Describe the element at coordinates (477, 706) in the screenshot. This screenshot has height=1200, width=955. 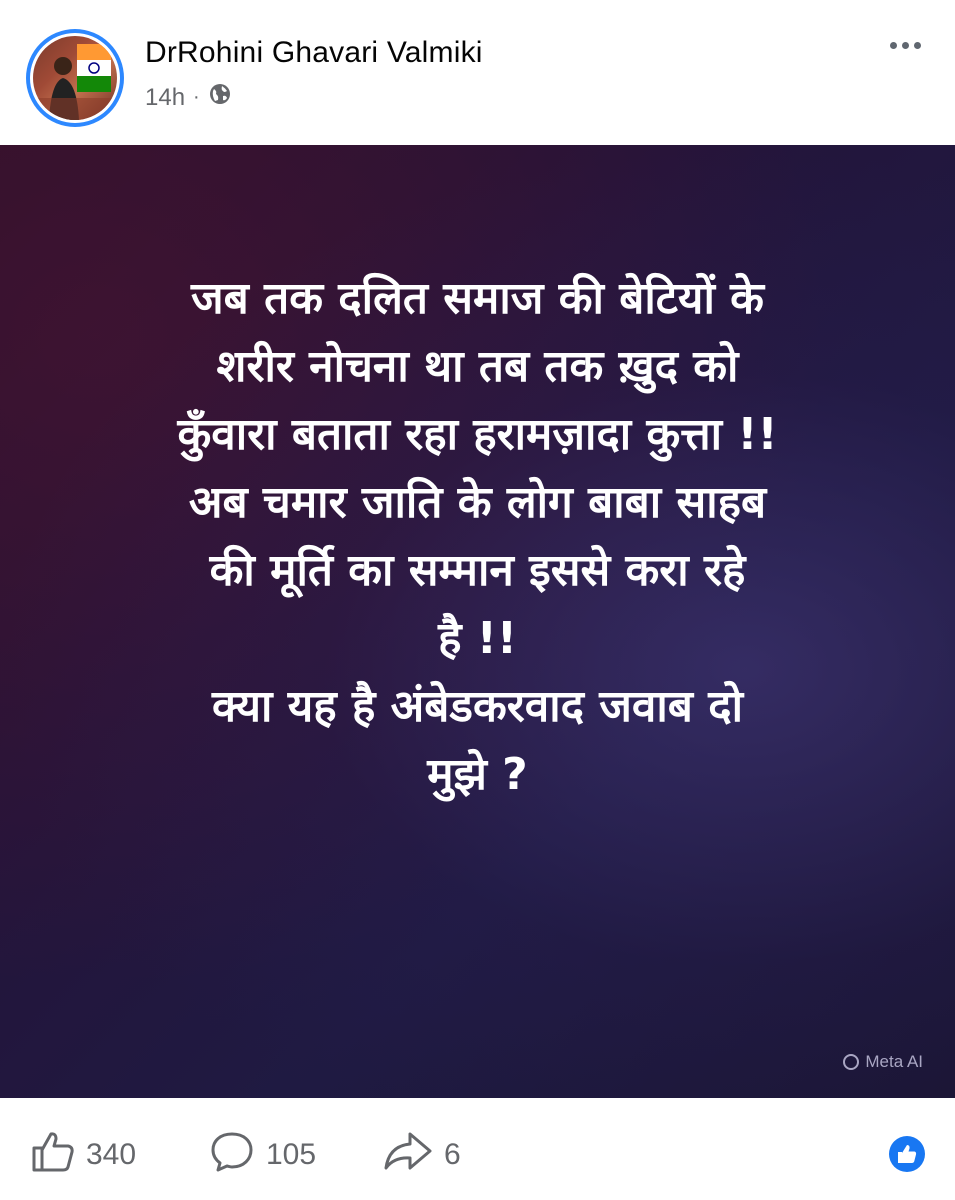
I see `post-text-line: क्या यह है अंबेडकरवाद जवाब दो` at that location.